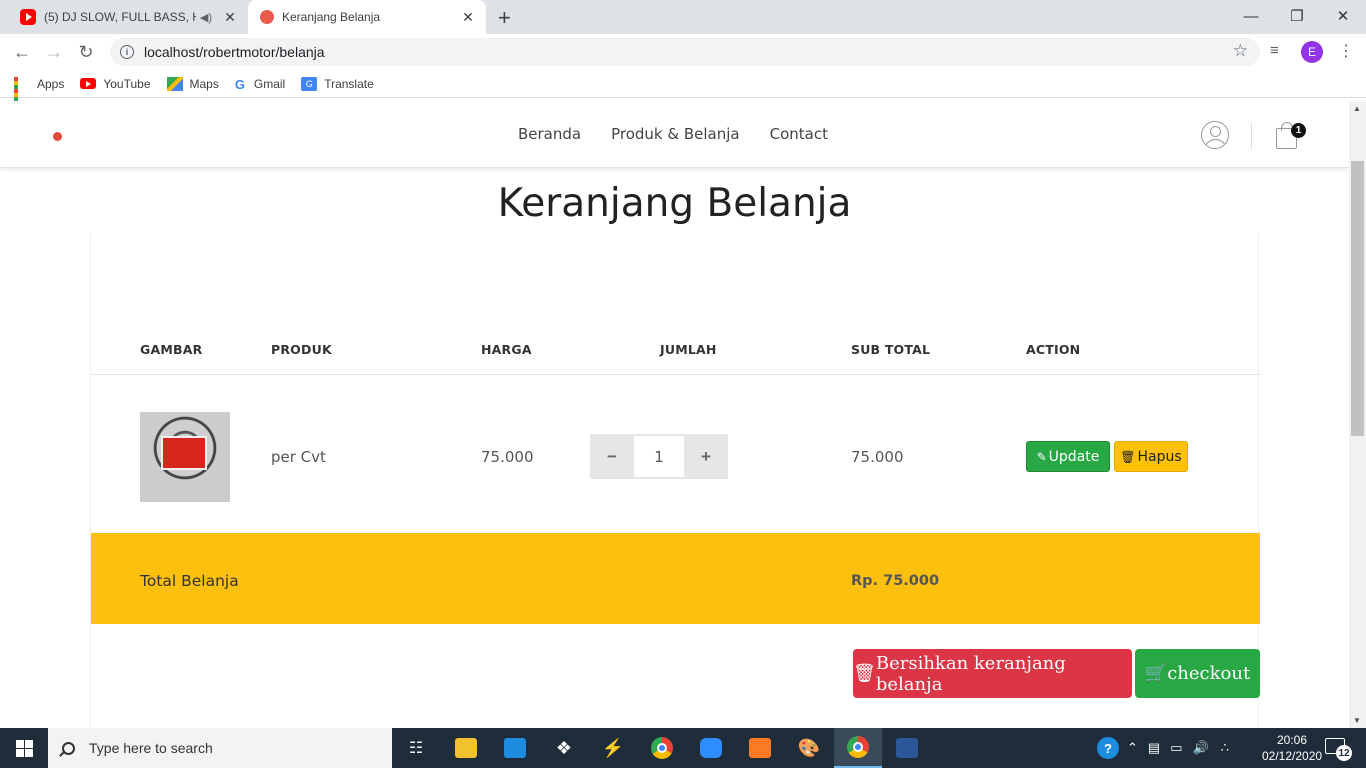  I want to click on url-text: localhost/robertmotor/belanja, so click(234, 52).